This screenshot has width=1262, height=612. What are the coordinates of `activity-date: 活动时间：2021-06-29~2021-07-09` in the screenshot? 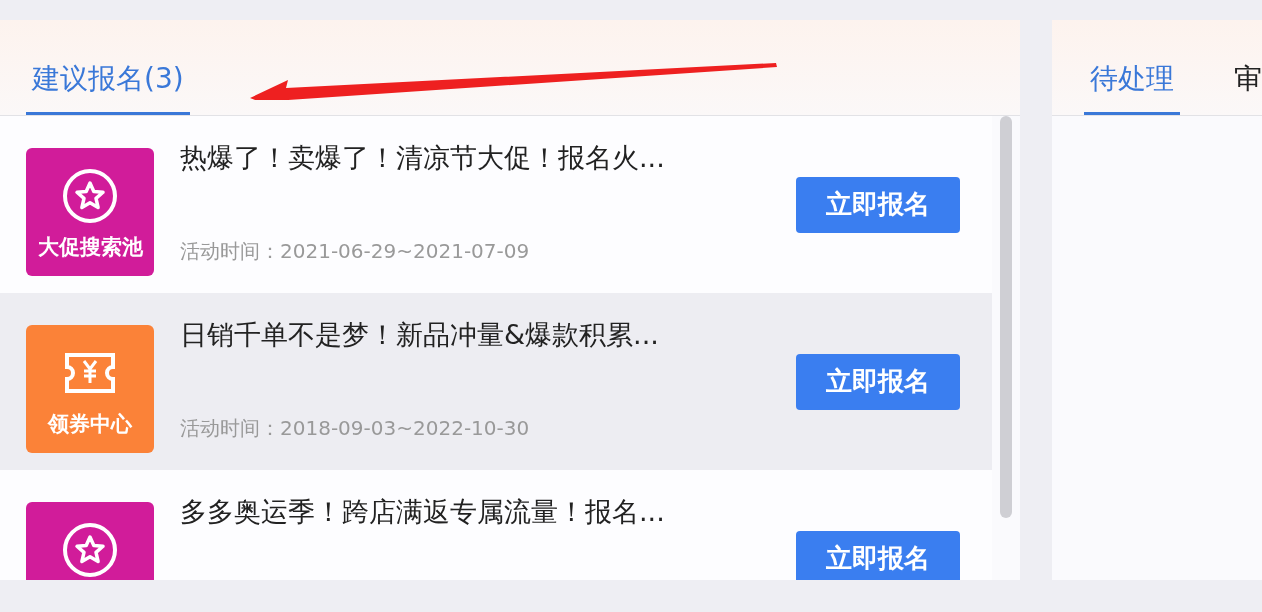 It's located at (355, 251).